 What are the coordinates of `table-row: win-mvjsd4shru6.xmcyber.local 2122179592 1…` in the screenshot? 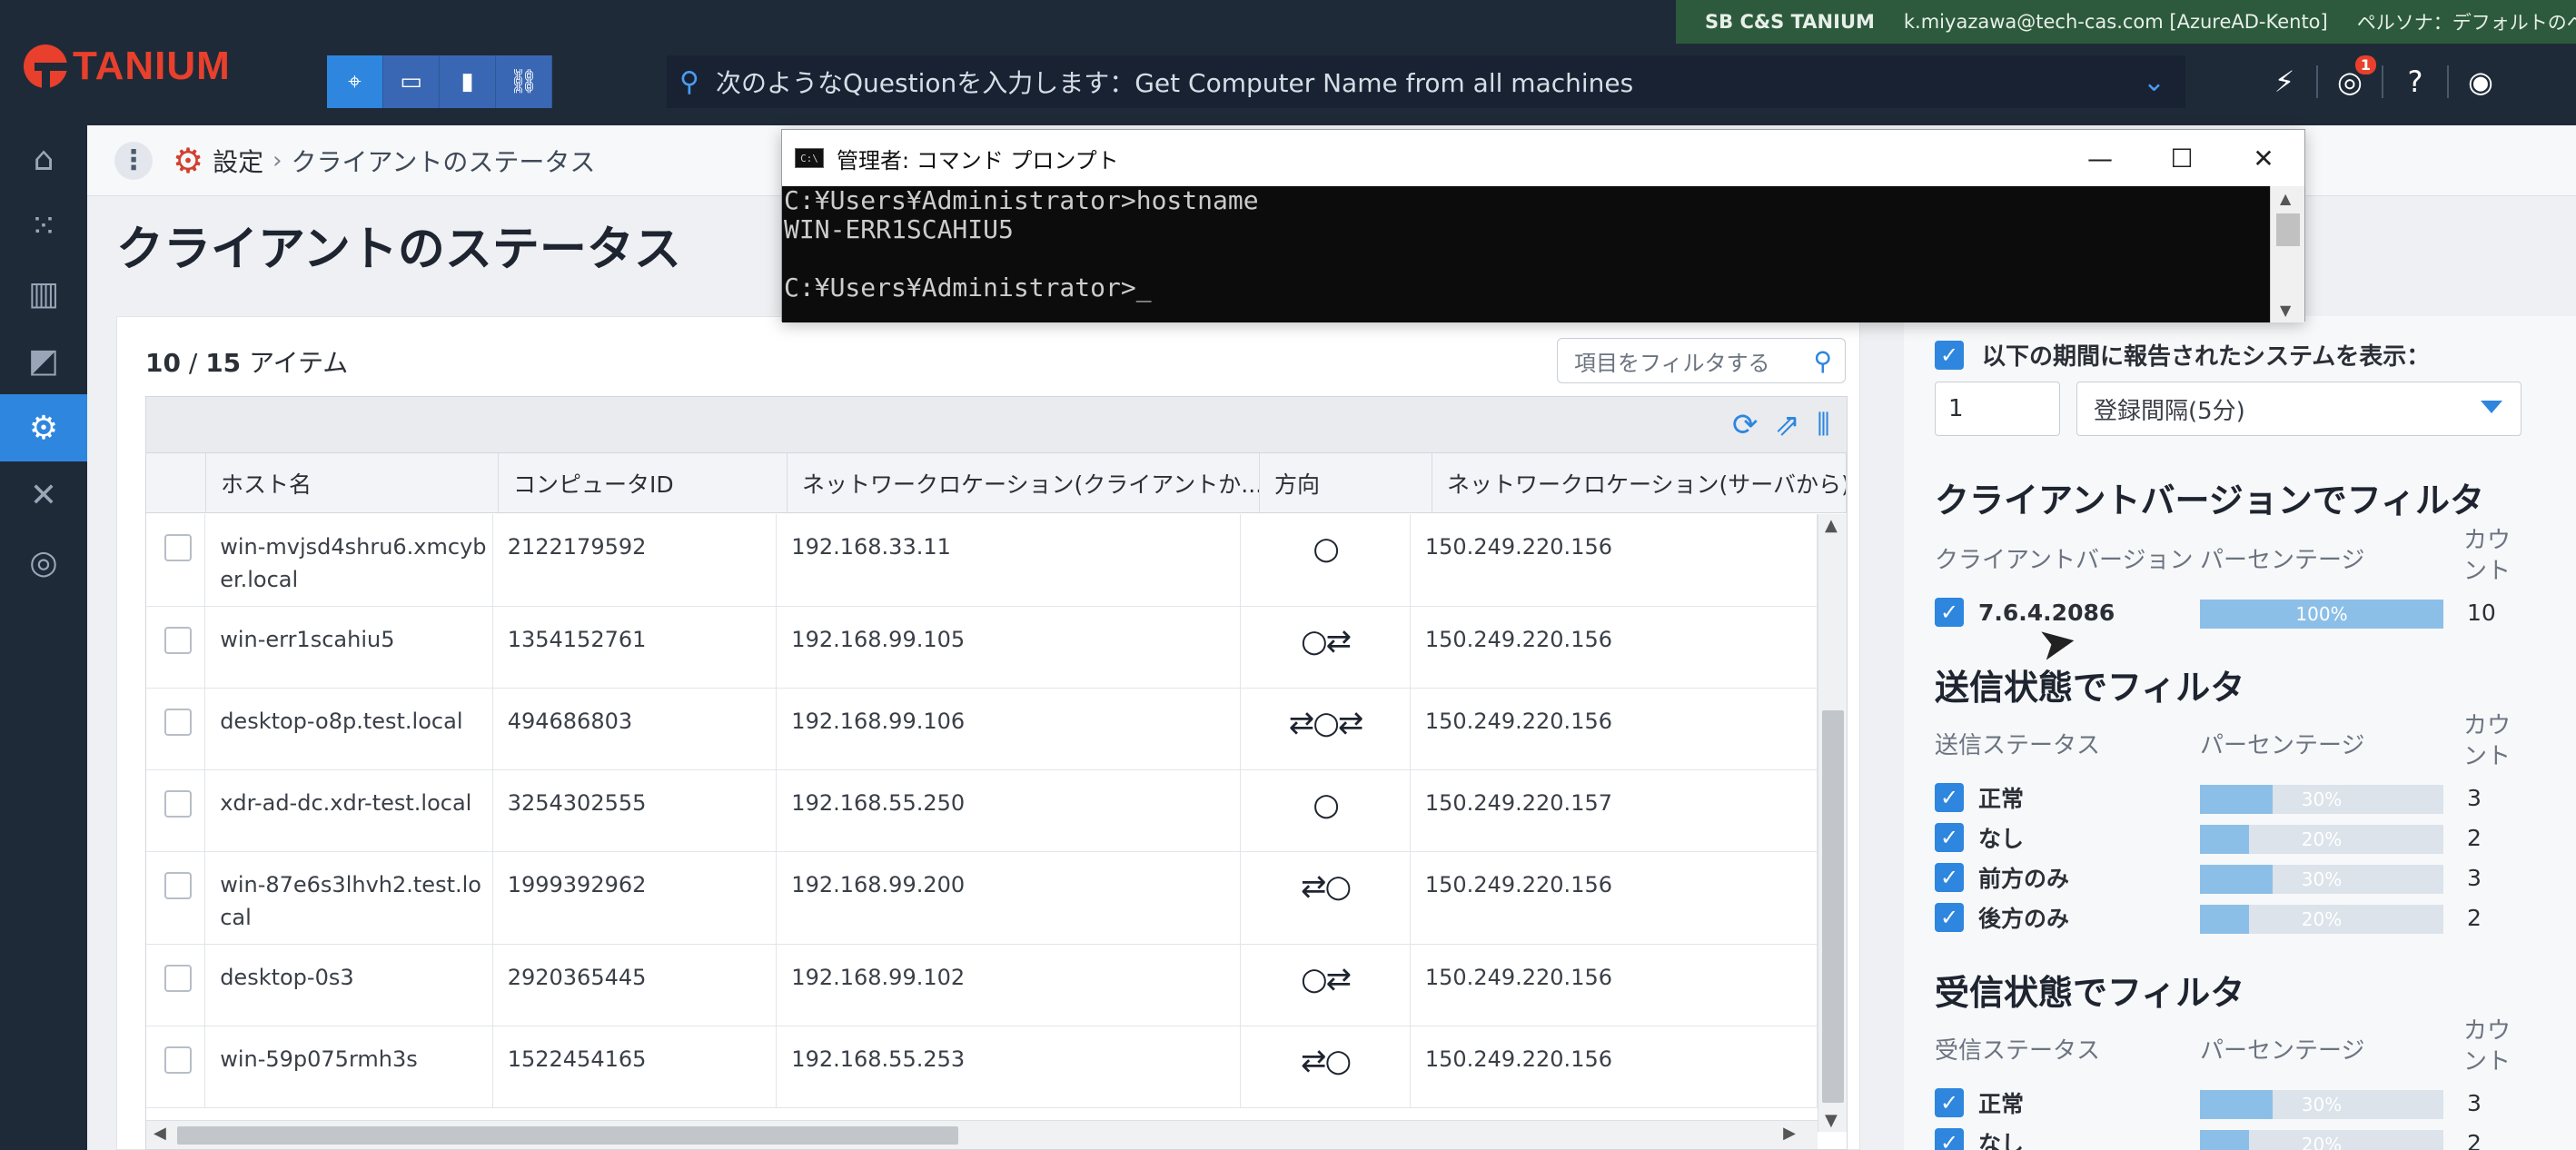 It's located at (982, 560).